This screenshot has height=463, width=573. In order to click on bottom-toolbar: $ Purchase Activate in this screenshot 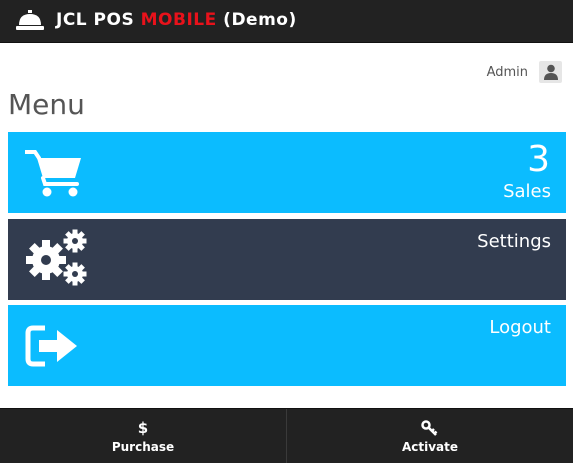, I will do `click(286, 435)`.